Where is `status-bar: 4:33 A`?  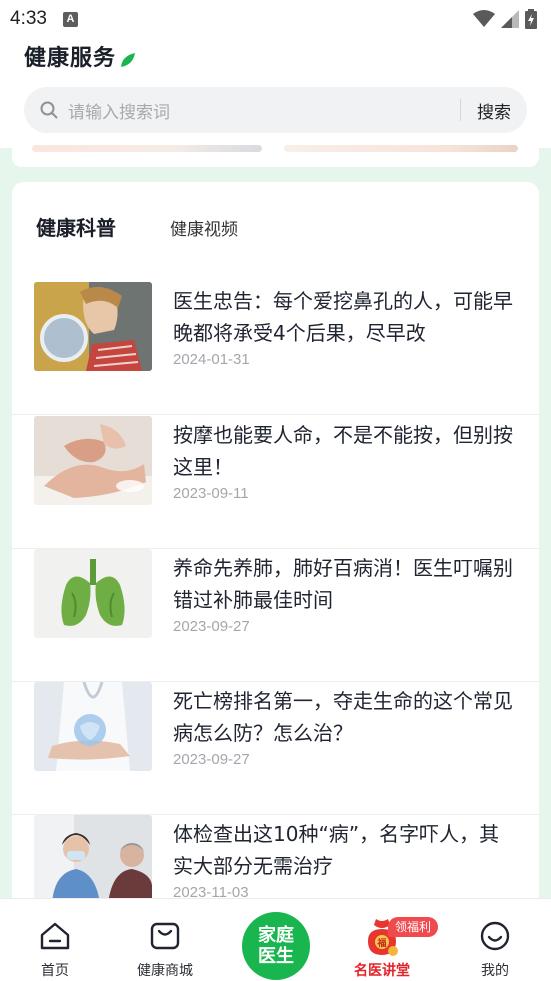 status-bar: 4:33 A is located at coordinates (275, 19).